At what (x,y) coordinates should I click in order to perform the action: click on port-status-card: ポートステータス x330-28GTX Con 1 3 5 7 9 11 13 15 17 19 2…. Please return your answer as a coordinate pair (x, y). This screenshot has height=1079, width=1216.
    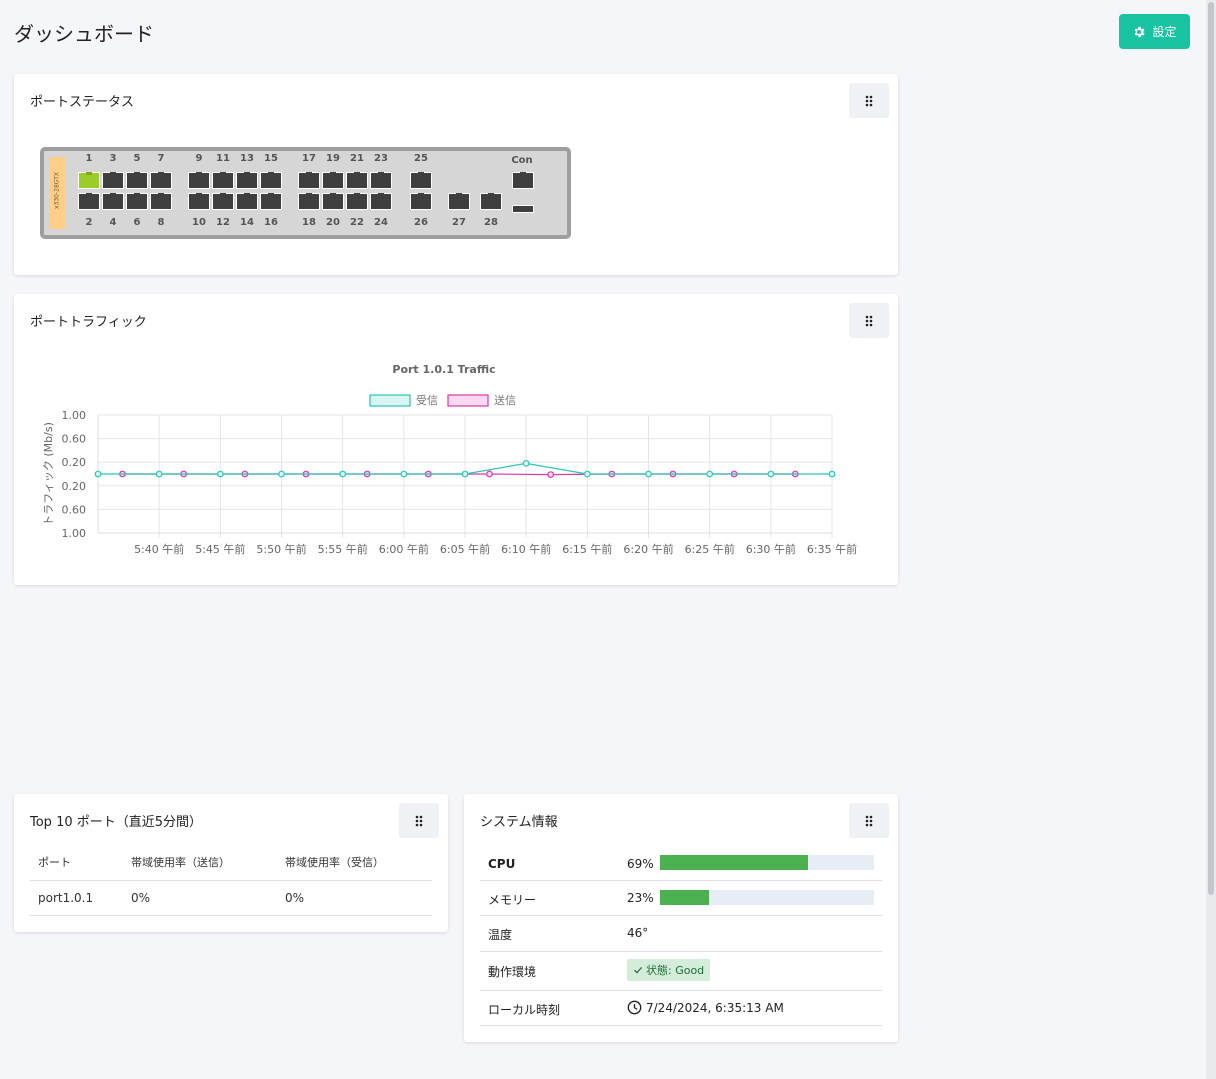
    Looking at the image, I should click on (456, 174).